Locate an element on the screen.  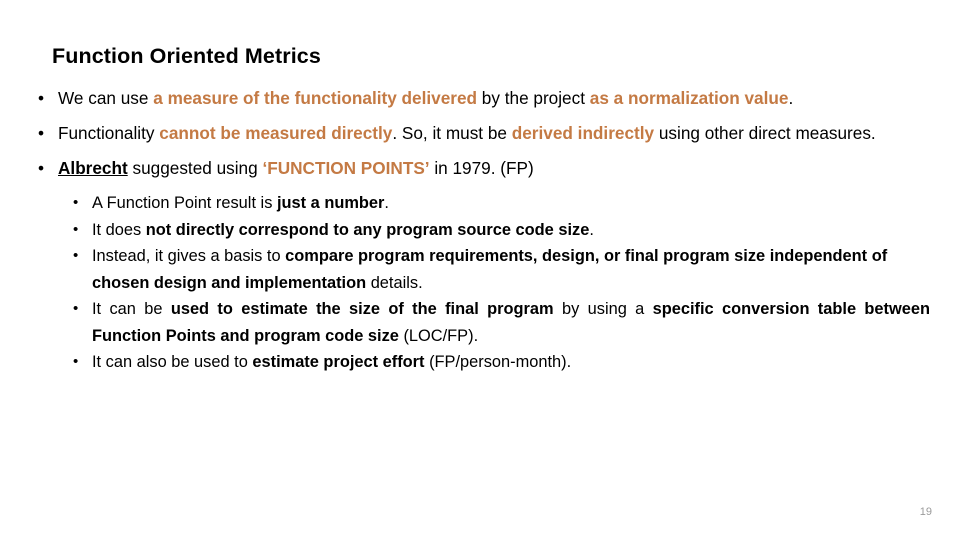
text-run: using other direct measures. is located at coordinates (765, 133).